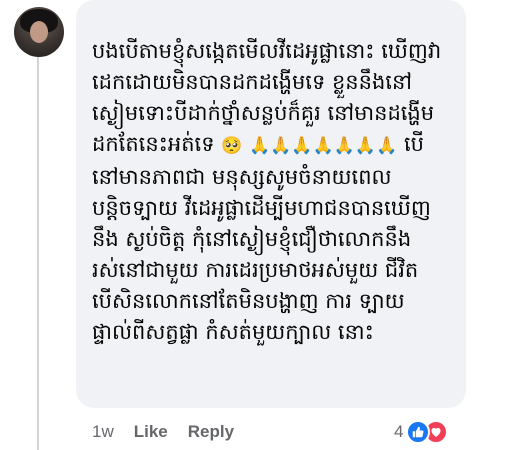 The height and width of the screenshot is (450, 528). What do you see at coordinates (151, 432) in the screenshot?
I see `like-button: Like` at bounding box center [151, 432].